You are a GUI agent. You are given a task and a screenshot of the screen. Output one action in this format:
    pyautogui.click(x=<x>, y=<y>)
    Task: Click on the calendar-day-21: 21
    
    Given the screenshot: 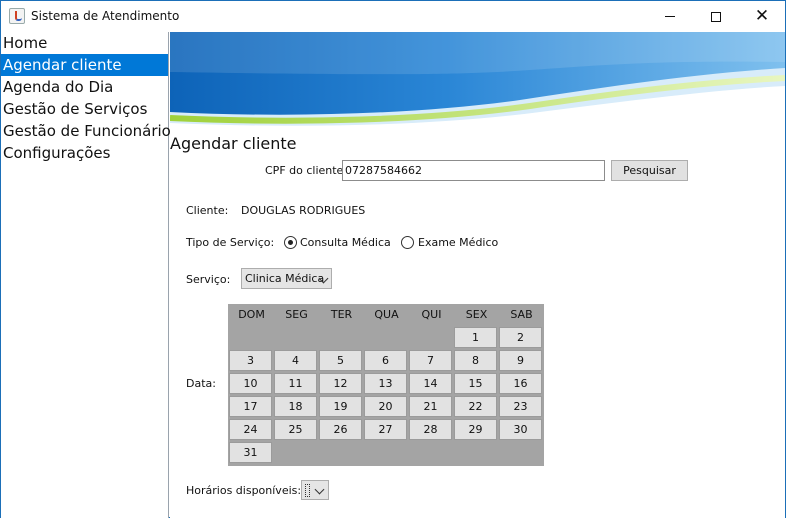 What is the action you would take?
    pyautogui.click(x=430, y=406)
    